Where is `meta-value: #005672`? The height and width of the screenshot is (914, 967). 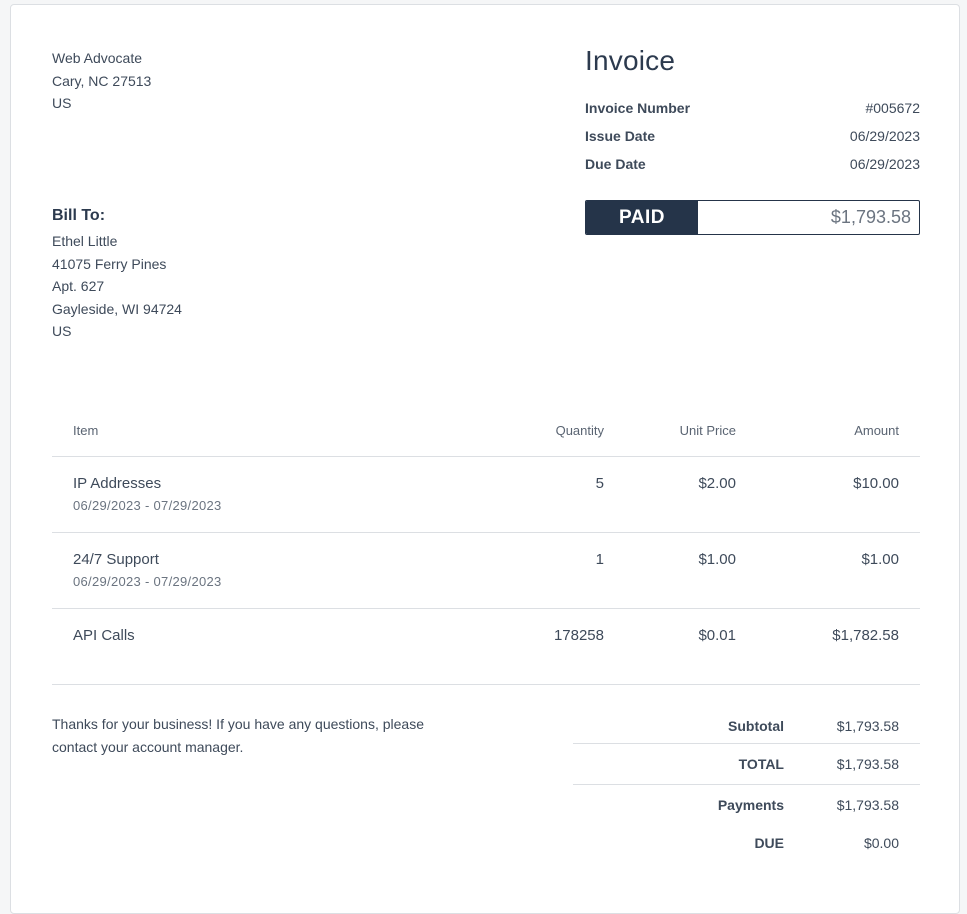
meta-value: #005672 is located at coordinates (892, 108).